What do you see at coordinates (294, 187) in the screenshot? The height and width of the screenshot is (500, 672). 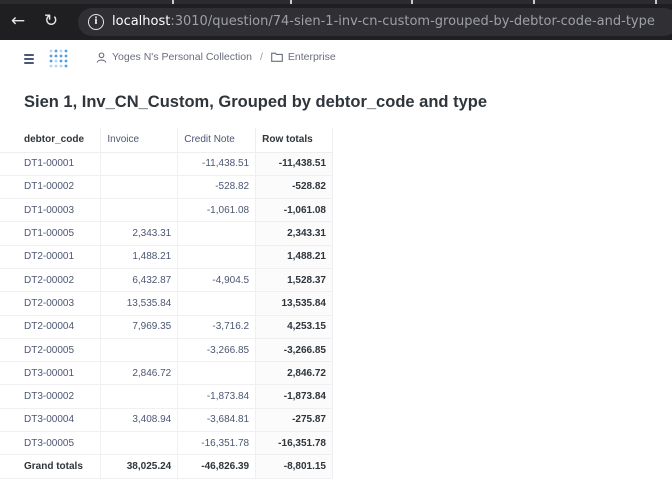 I see `row-total-cell: -528.82` at bounding box center [294, 187].